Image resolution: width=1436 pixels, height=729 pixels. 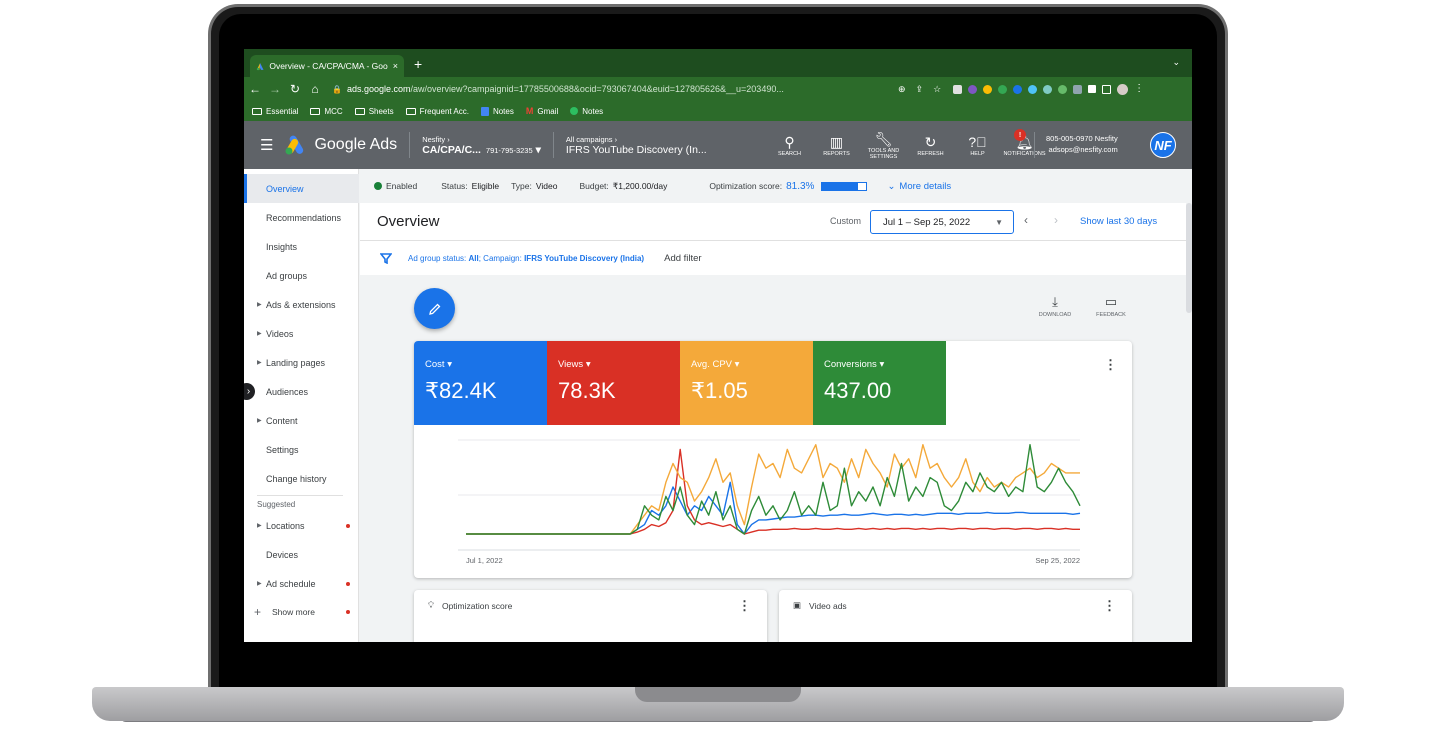 What do you see at coordinates (788, 186) in the screenshot?
I see `optimization-score: Optimization score: 81.3%` at bounding box center [788, 186].